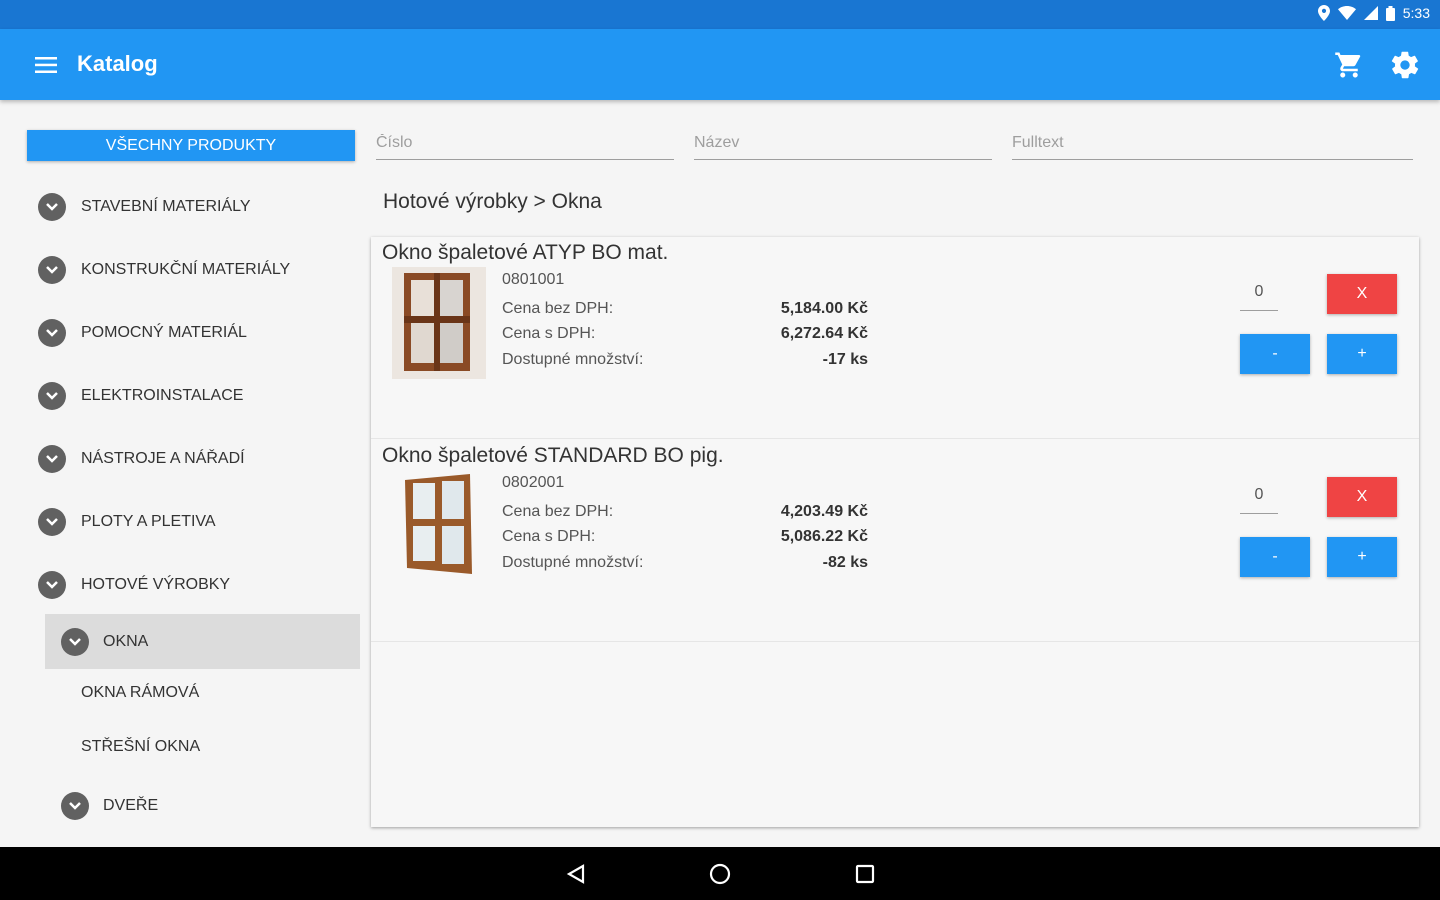  I want to click on available-row: Dostupné množství: -17 ks, so click(685, 360).